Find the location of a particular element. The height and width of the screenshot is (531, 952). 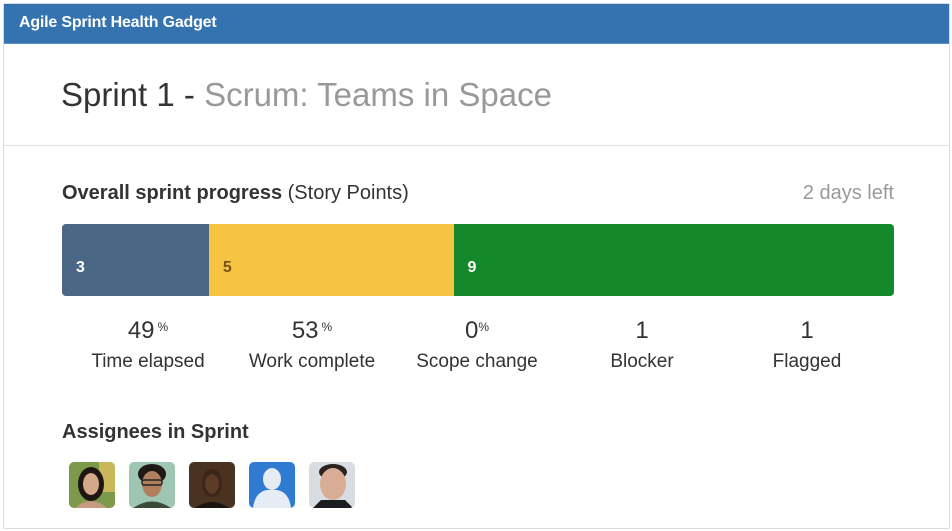

stat-label: Time elapsed is located at coordinates (148, 361).